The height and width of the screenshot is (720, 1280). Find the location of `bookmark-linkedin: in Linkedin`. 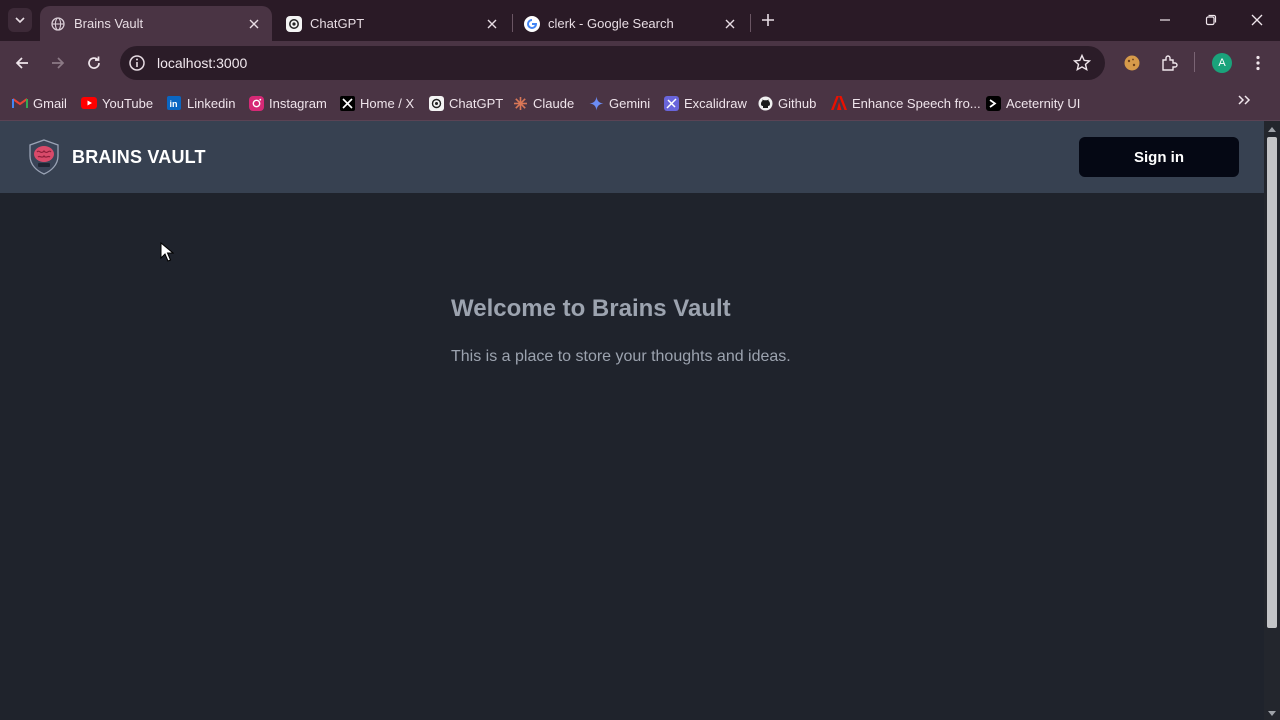

bookmark-linkedin: in Linkedin is located at coordinates (200, 103).